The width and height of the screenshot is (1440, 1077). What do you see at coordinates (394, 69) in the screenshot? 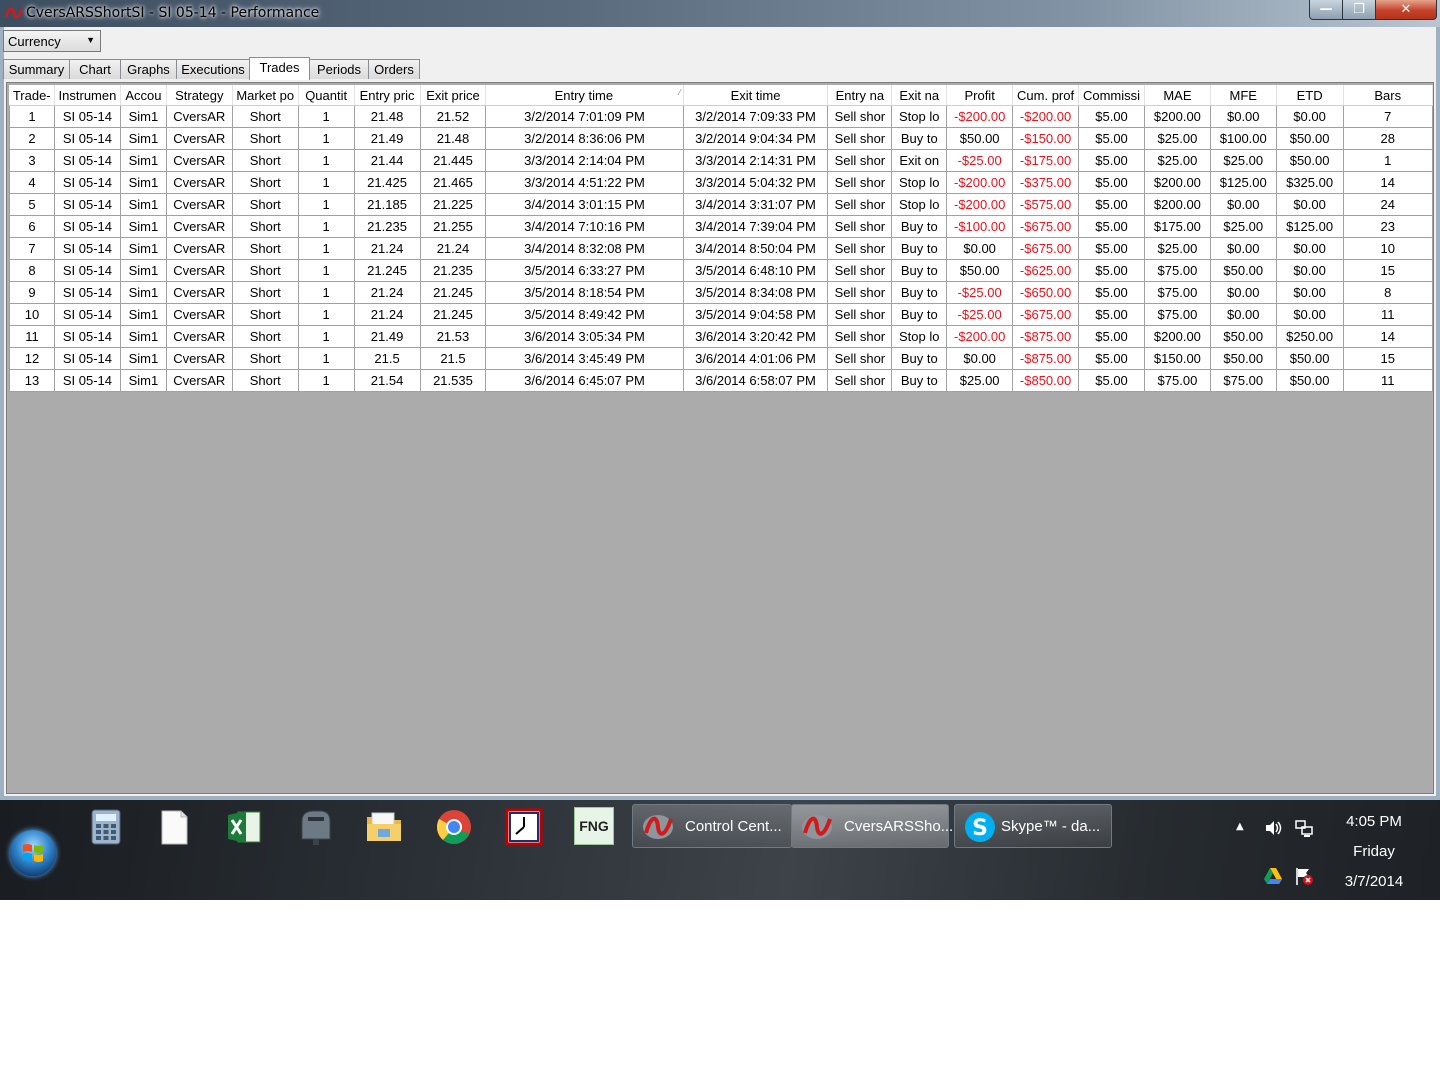
I see `tab-orders: Orders` at bounding box center [394, 69].